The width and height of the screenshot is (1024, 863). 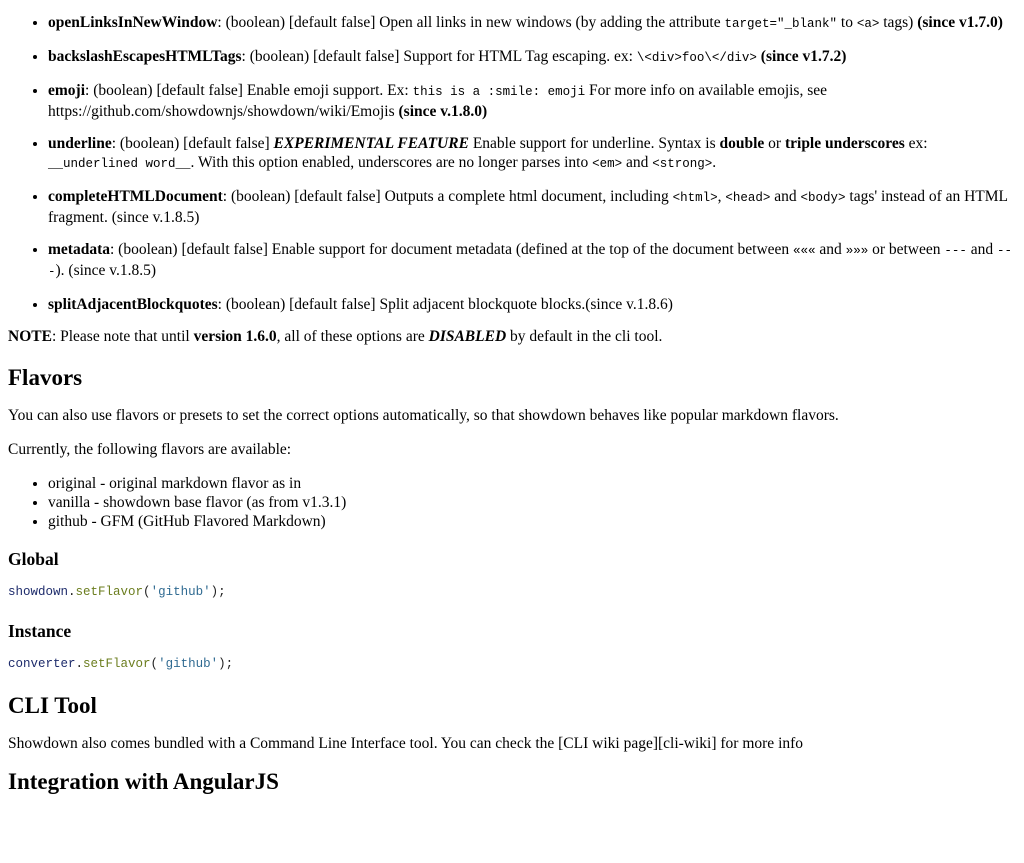 I want to click on option-name: splitAdjacentBlockquotes, so click(x=133, y=304).